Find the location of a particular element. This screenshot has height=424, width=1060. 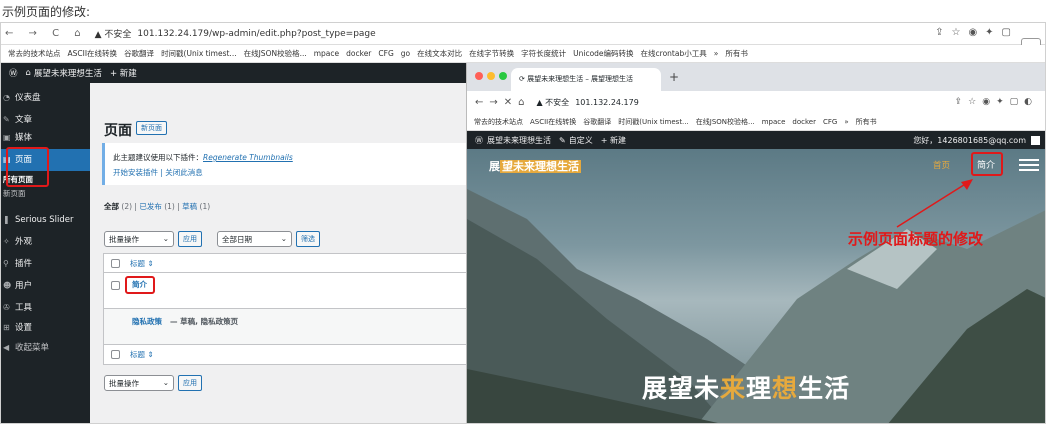

sidebar-item-serious-slider: ❚ Serious Slider is located at coordinates (45, 220).